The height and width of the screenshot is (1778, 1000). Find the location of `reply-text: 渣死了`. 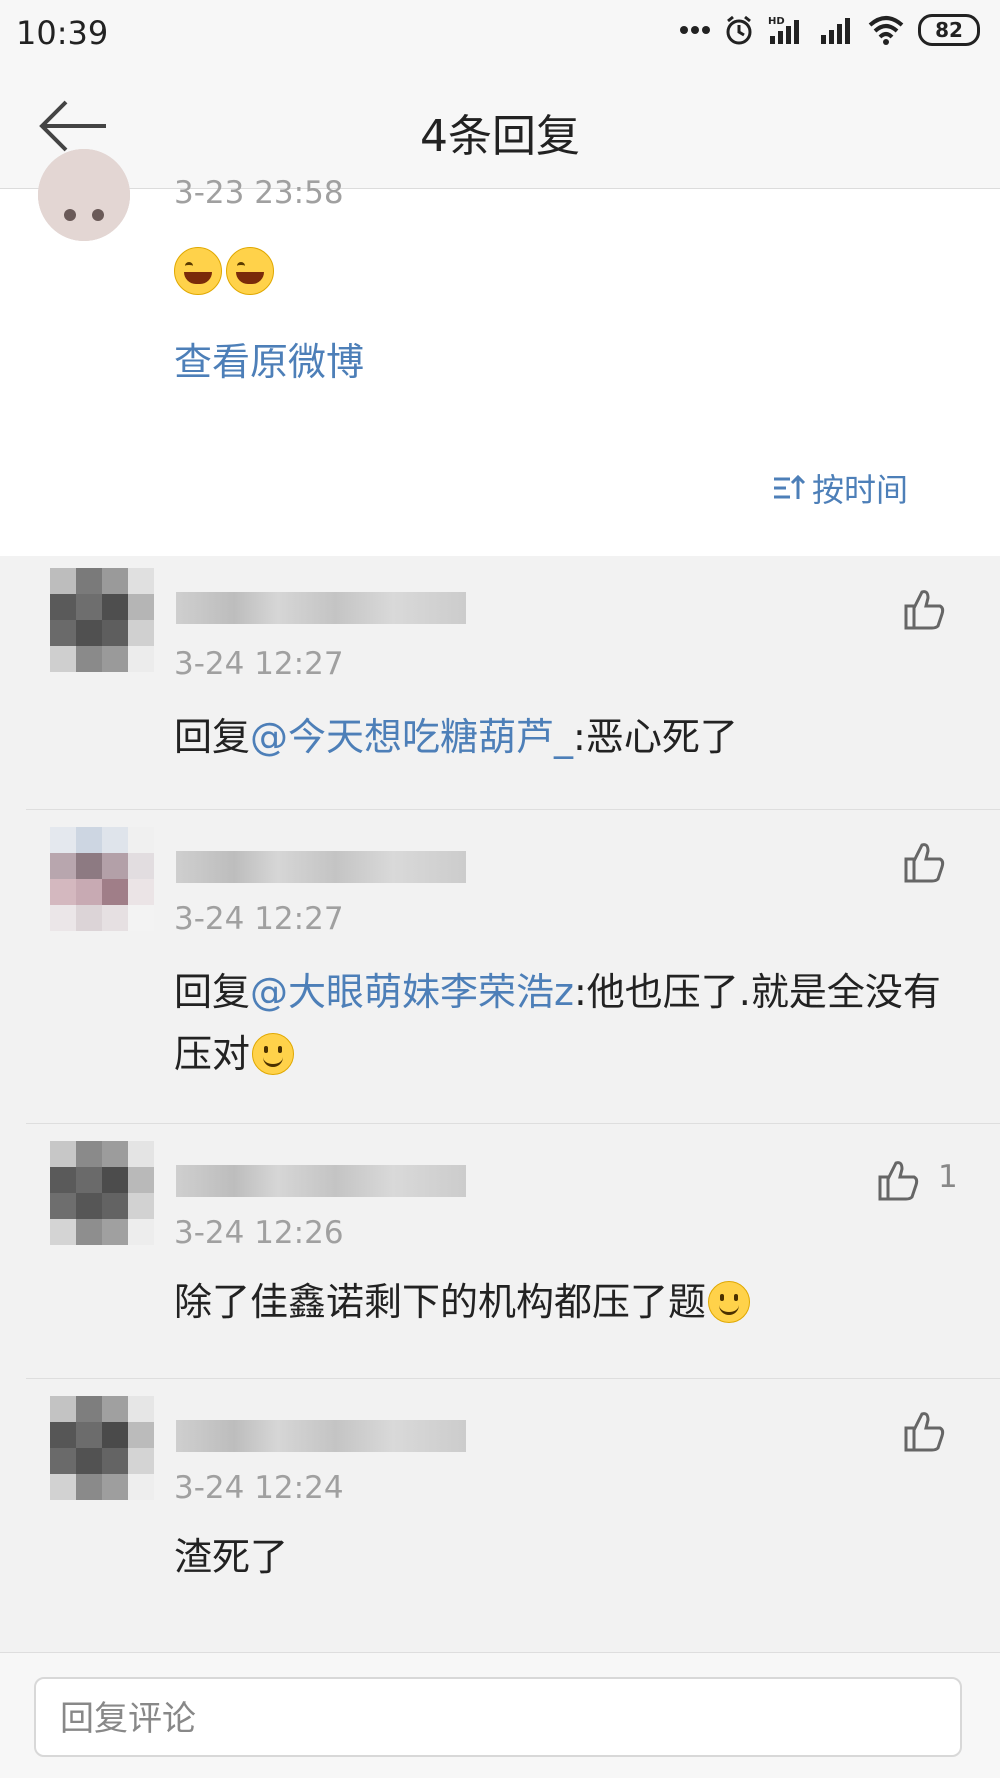

reply-text: 渣死了 is located at coordinates (569, 1557).